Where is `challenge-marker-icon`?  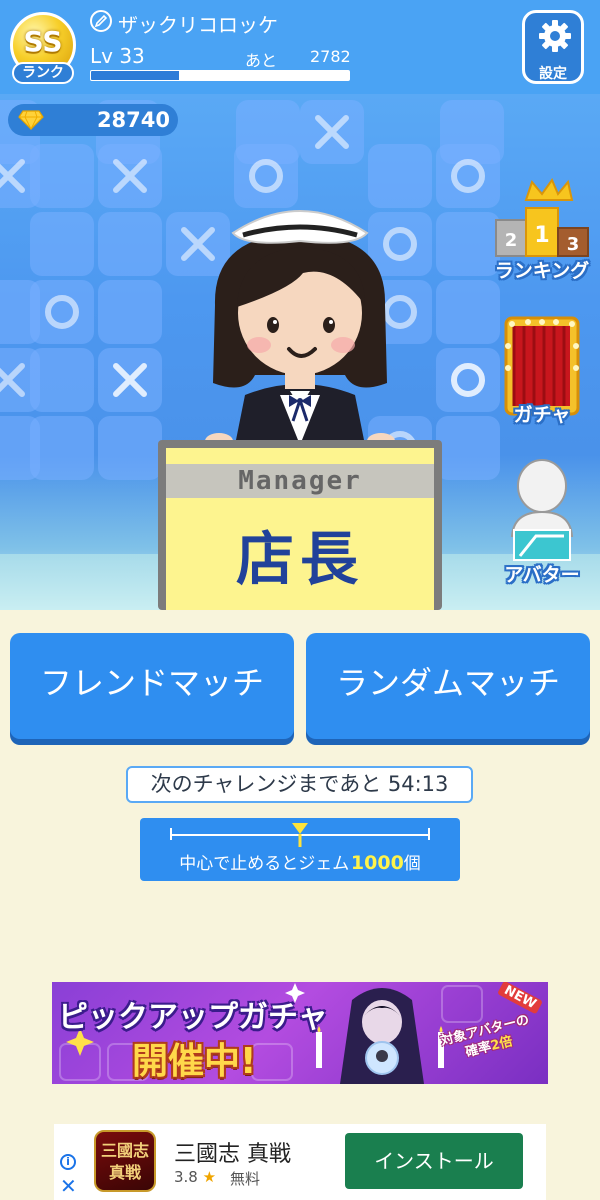
challenge-marker-icon is located at coordinates (300, 835).